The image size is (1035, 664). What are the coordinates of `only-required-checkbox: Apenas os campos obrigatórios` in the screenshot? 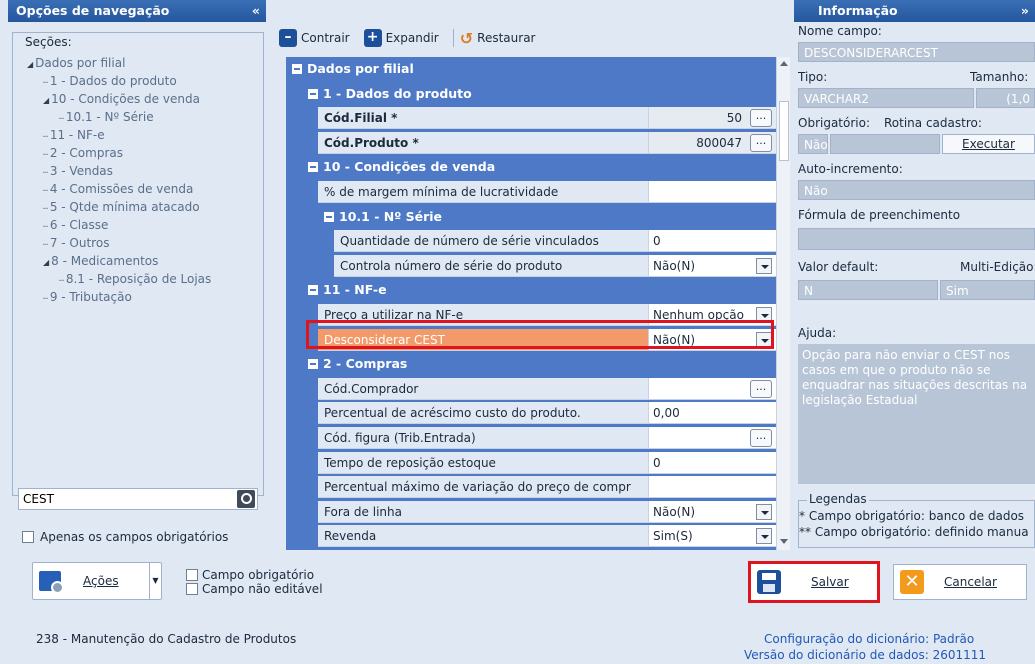 It's located at (125, 537).